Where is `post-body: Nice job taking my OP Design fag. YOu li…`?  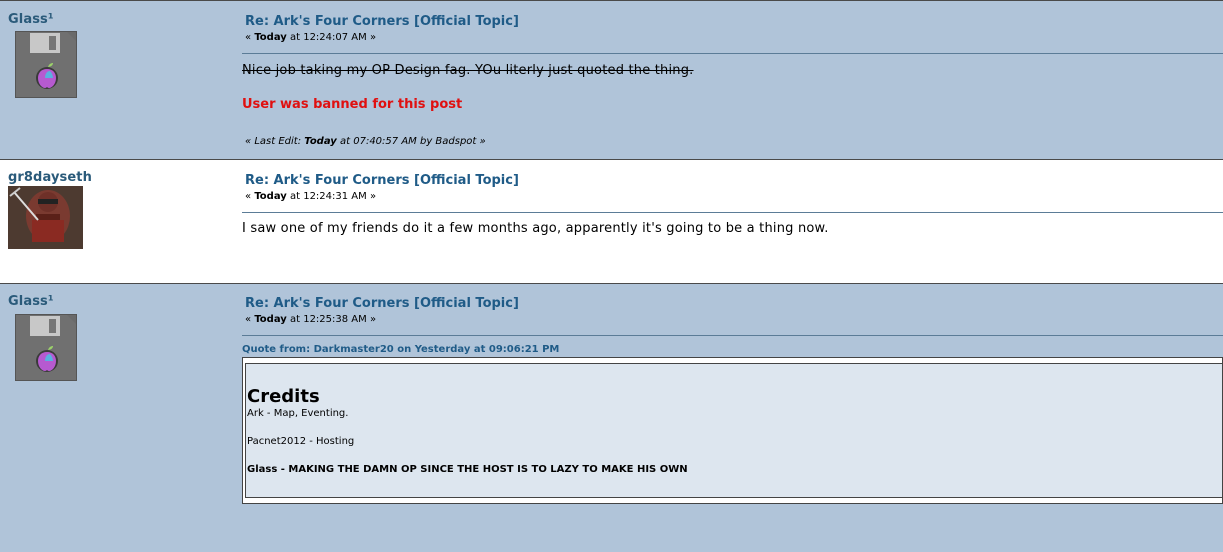 post-body: Nice job taking my OP Design fag. YOu li… is located at coordinates (468, 70).